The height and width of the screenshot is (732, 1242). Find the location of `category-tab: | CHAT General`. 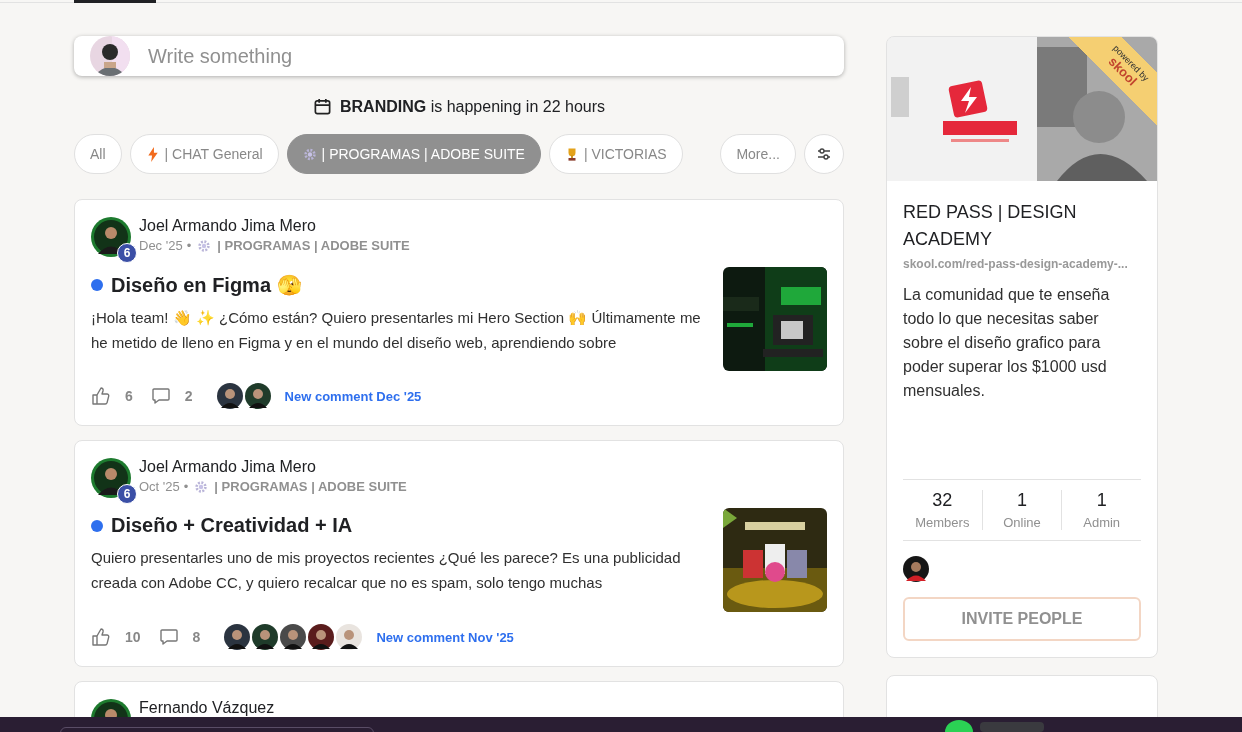

category-tab: | CHAT General is located at coordinates (204, 154).